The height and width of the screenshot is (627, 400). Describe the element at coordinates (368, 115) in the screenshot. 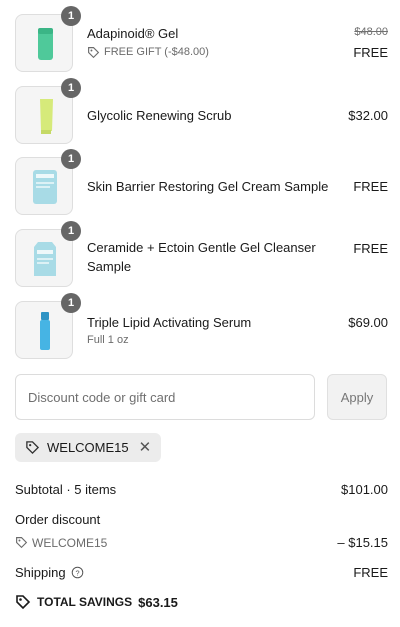

I see `item-price: $32.00` at that location.